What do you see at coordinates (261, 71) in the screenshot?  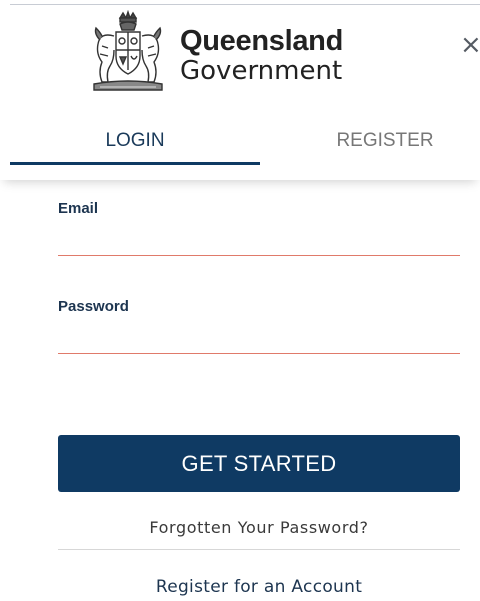 I see `logo-subtitle: Government` at bounding box center [261, 71].